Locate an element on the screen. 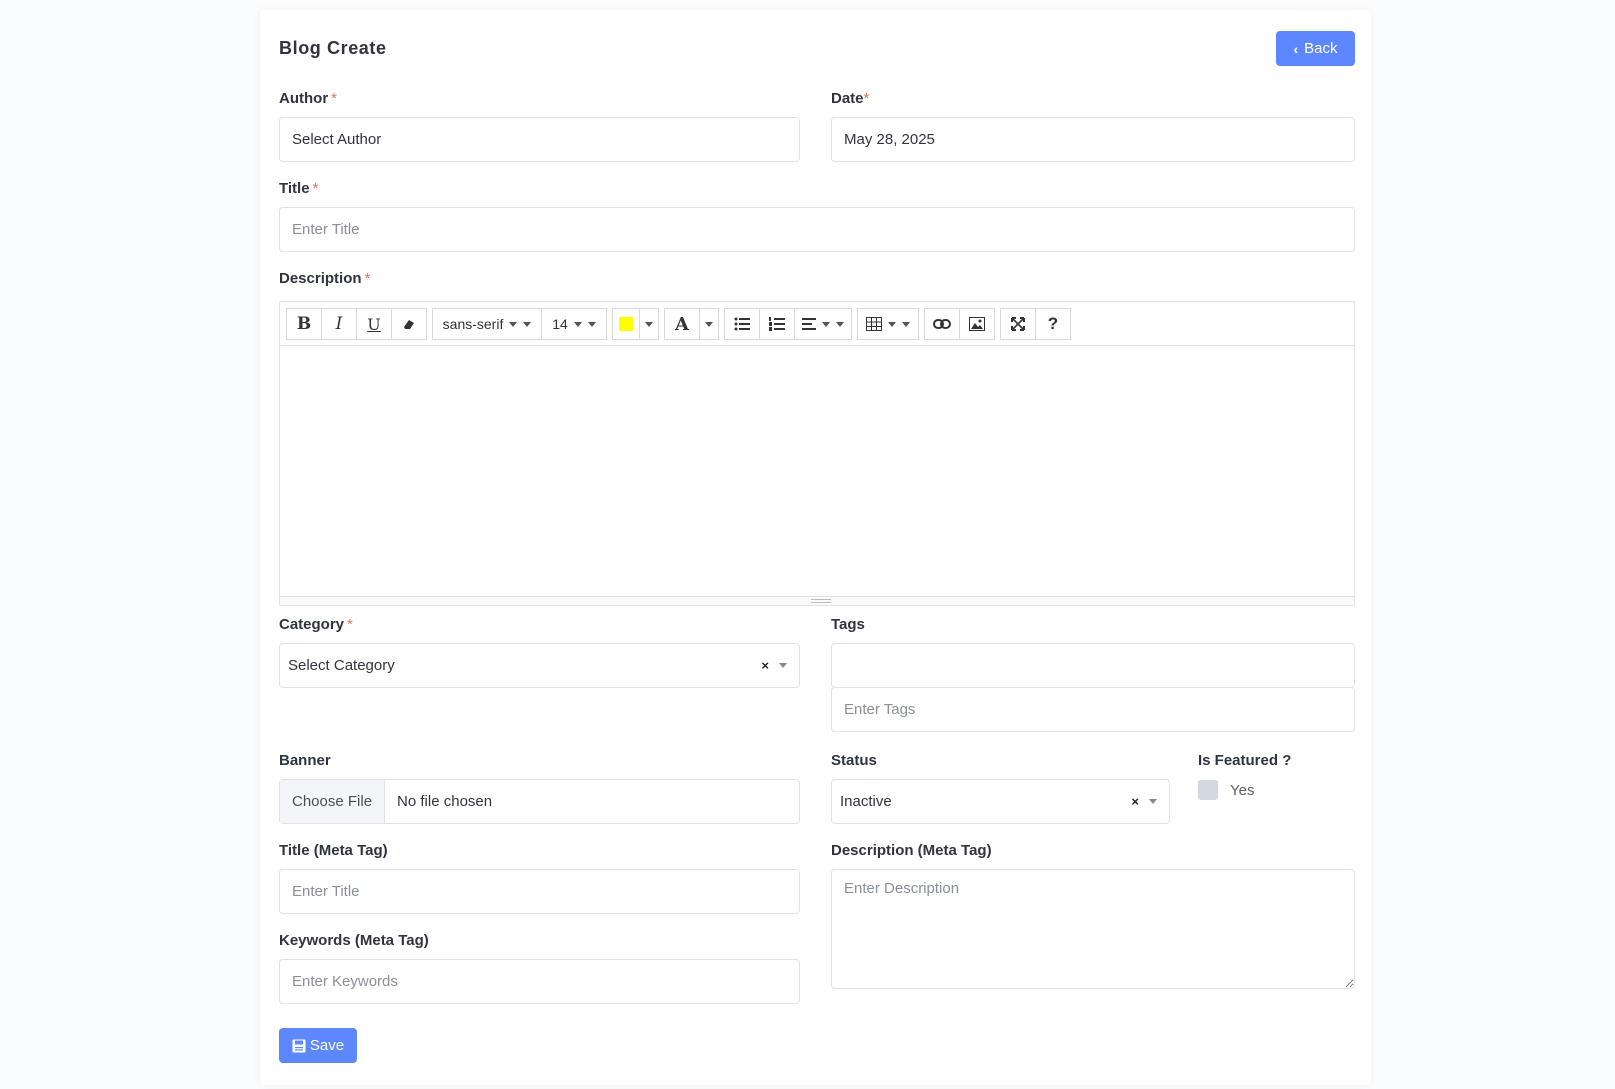  title-label: Title * is located at coordinates (299, 188).